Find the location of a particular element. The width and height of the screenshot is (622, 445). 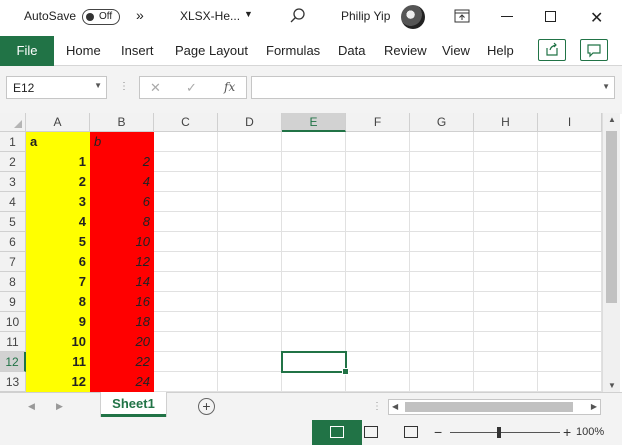

column-header-a: A is located at coordinates (58, 122).